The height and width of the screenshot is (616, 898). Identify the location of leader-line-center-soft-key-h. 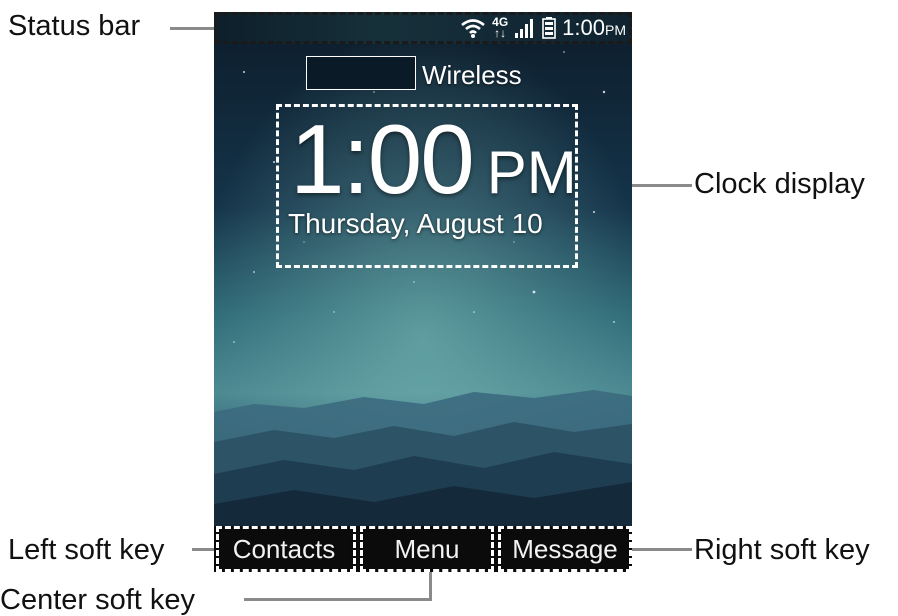
(338, 599).